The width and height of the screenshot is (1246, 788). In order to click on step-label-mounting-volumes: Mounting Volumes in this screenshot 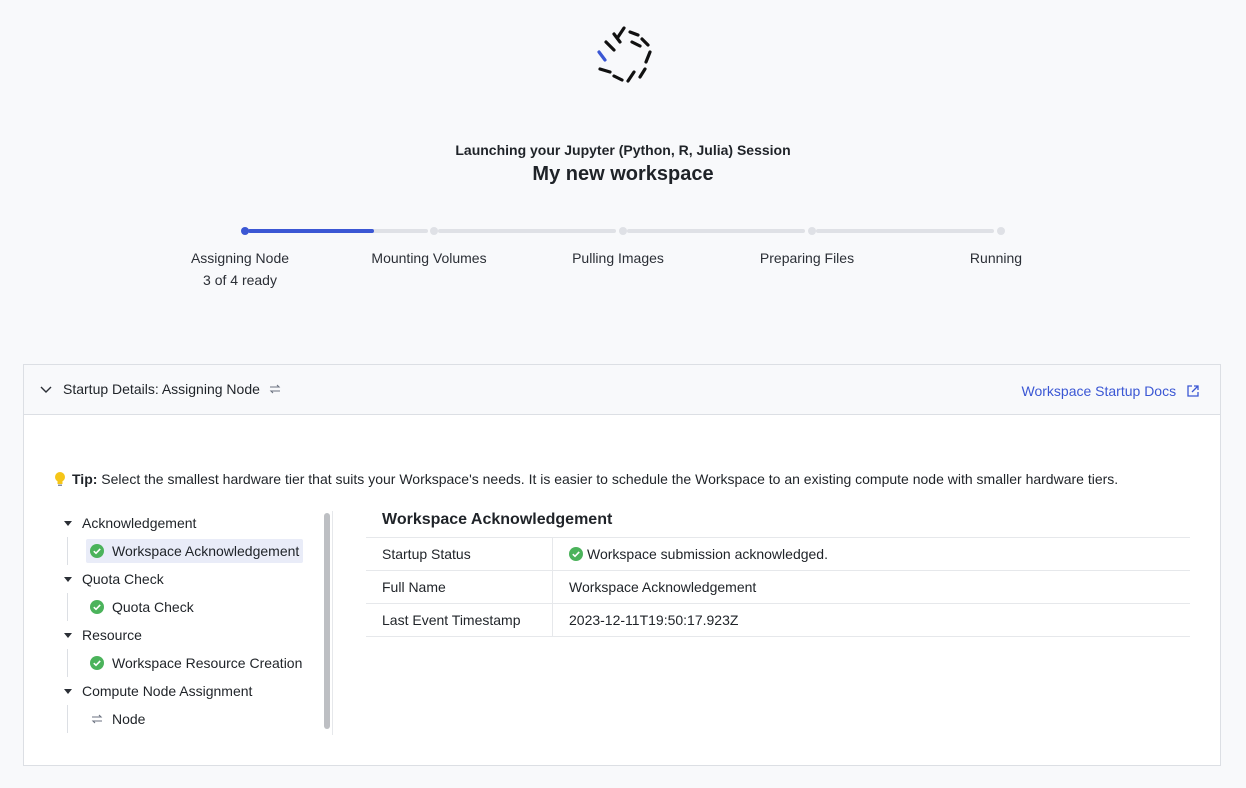, I will do `click(429, 258)`.